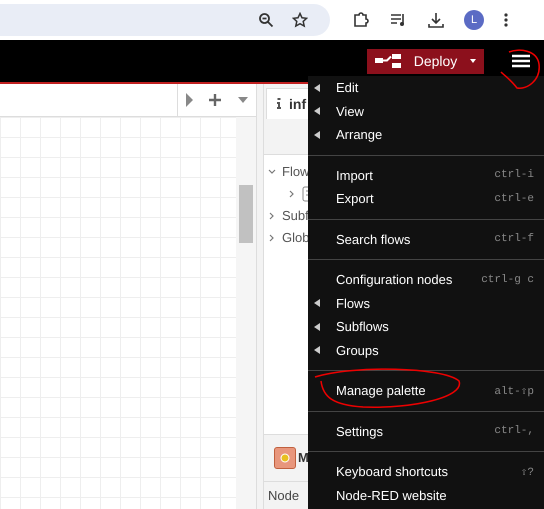  I want to click on add-icon, so click(215, 100).